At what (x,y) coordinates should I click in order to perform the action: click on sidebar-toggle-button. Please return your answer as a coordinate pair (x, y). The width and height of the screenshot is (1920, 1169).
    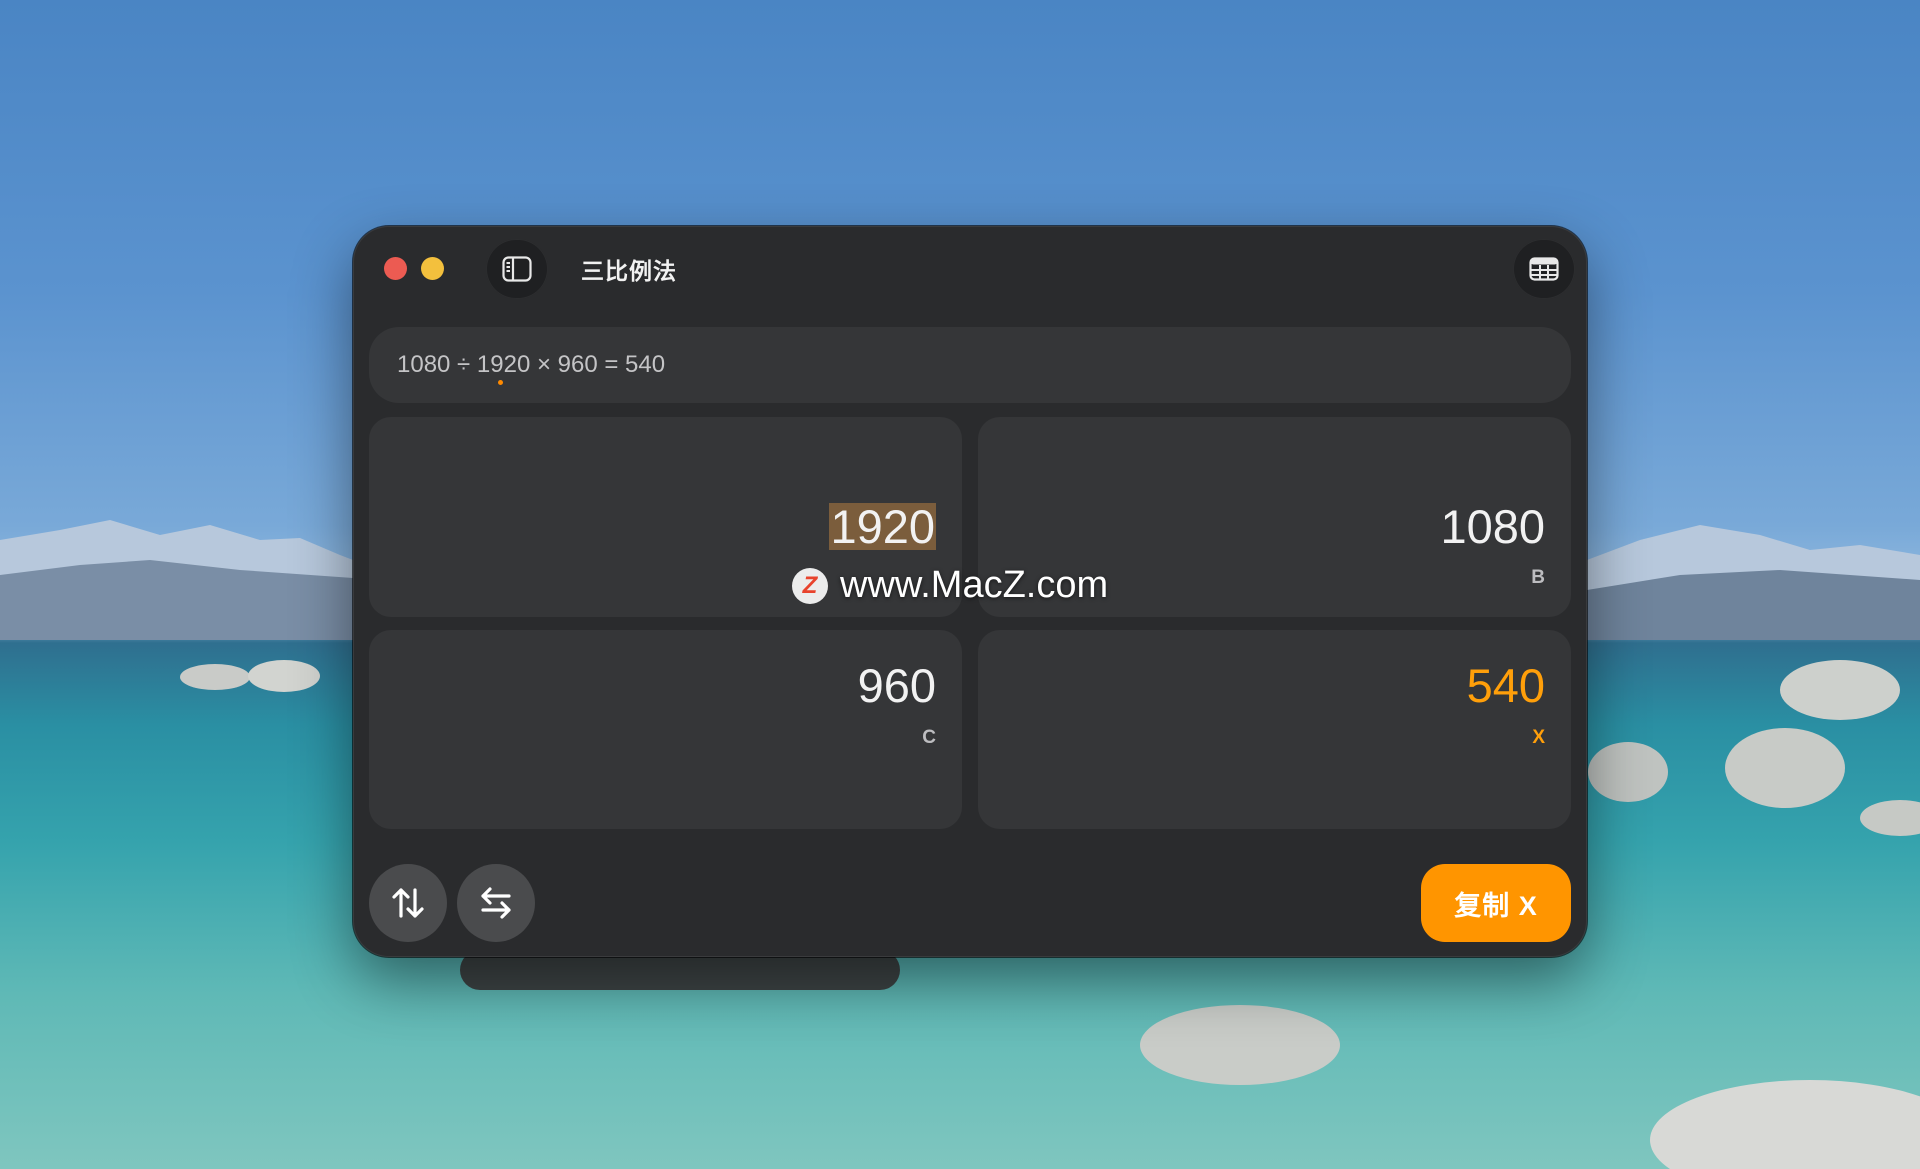
    Looking at the image, I should click on (517, 269).